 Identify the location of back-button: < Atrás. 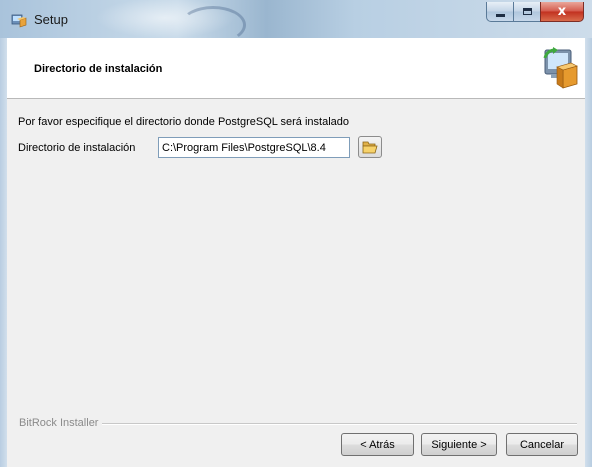
(377, 444).